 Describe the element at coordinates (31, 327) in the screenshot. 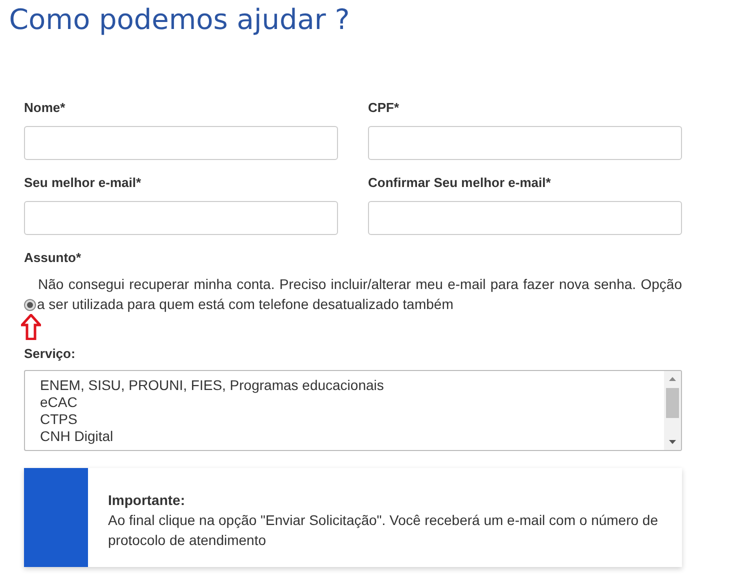

I see `arrow-icon` at that location.